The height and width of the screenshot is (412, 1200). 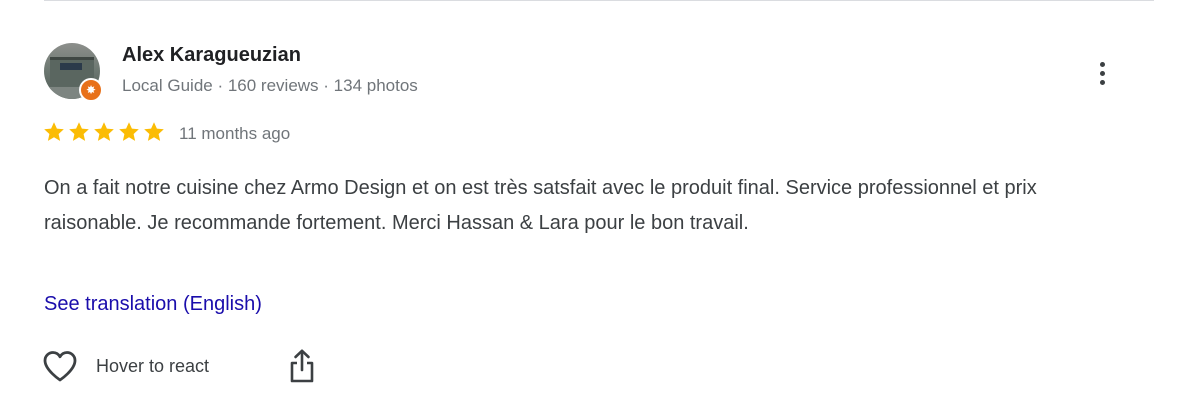 I want to click on see-translation-link: See translation (English), so click(x=153, y=304).